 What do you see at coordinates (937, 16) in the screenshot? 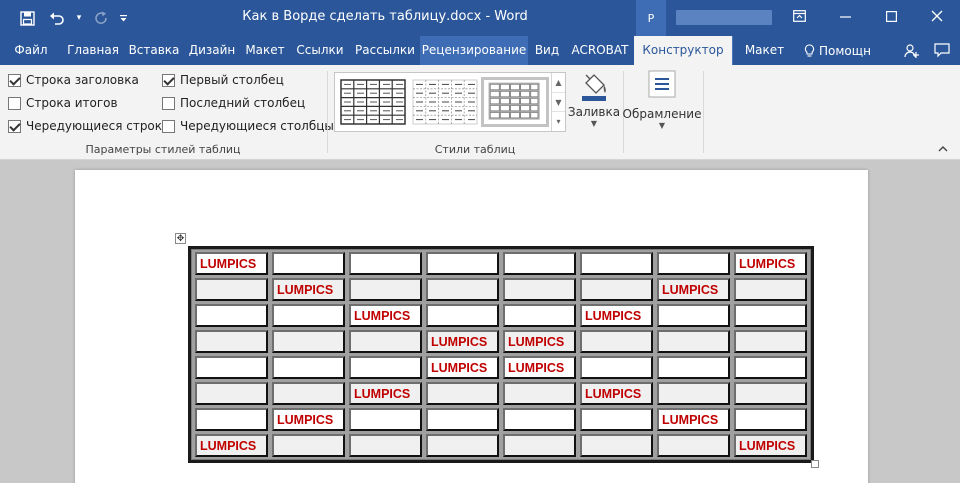
I see `close-button` at bounding box center [937, 16].